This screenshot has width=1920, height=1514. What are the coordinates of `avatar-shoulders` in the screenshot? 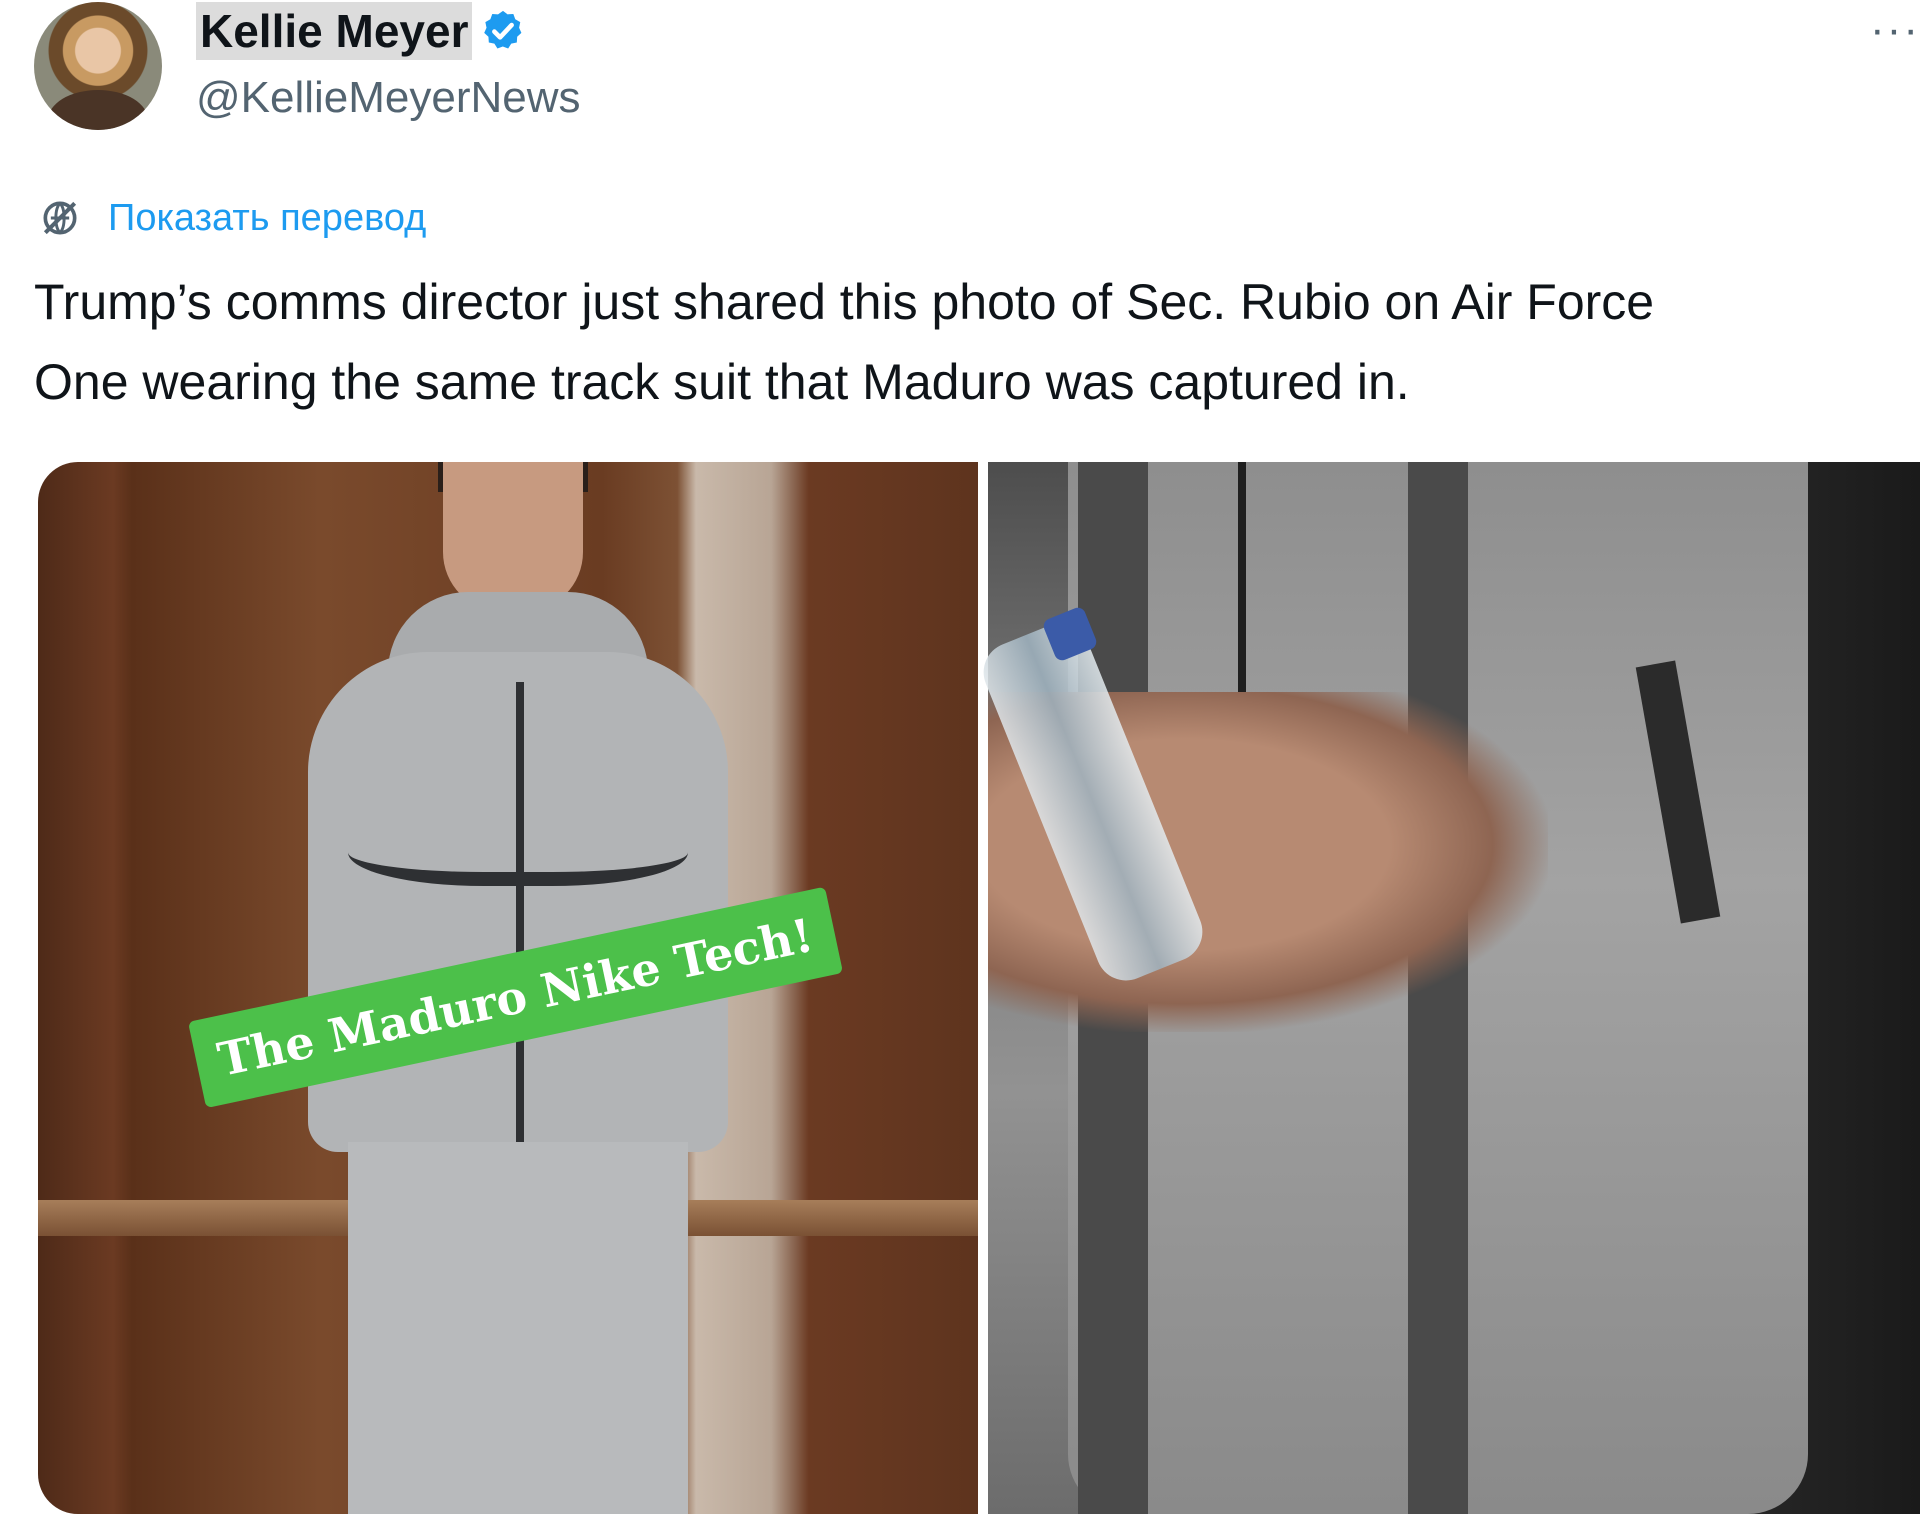 It's located at (98, 110).